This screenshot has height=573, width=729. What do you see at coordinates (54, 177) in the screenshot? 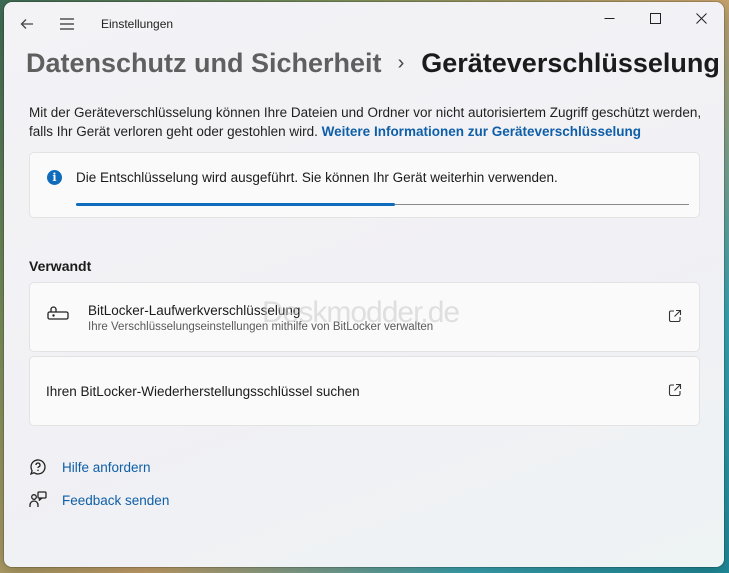
I see `info-icon: i` at bounding box center [54, 177].